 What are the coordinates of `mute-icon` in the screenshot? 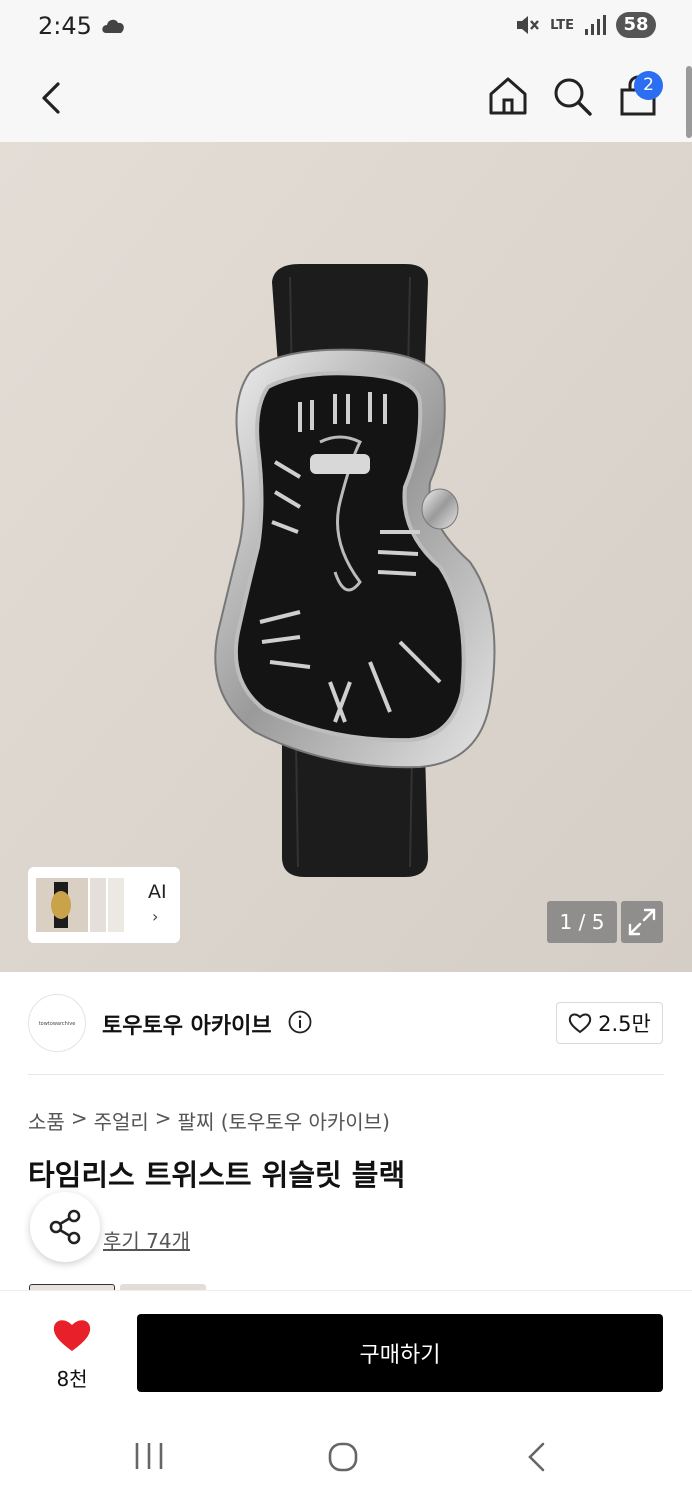 It's located at (528, 25).